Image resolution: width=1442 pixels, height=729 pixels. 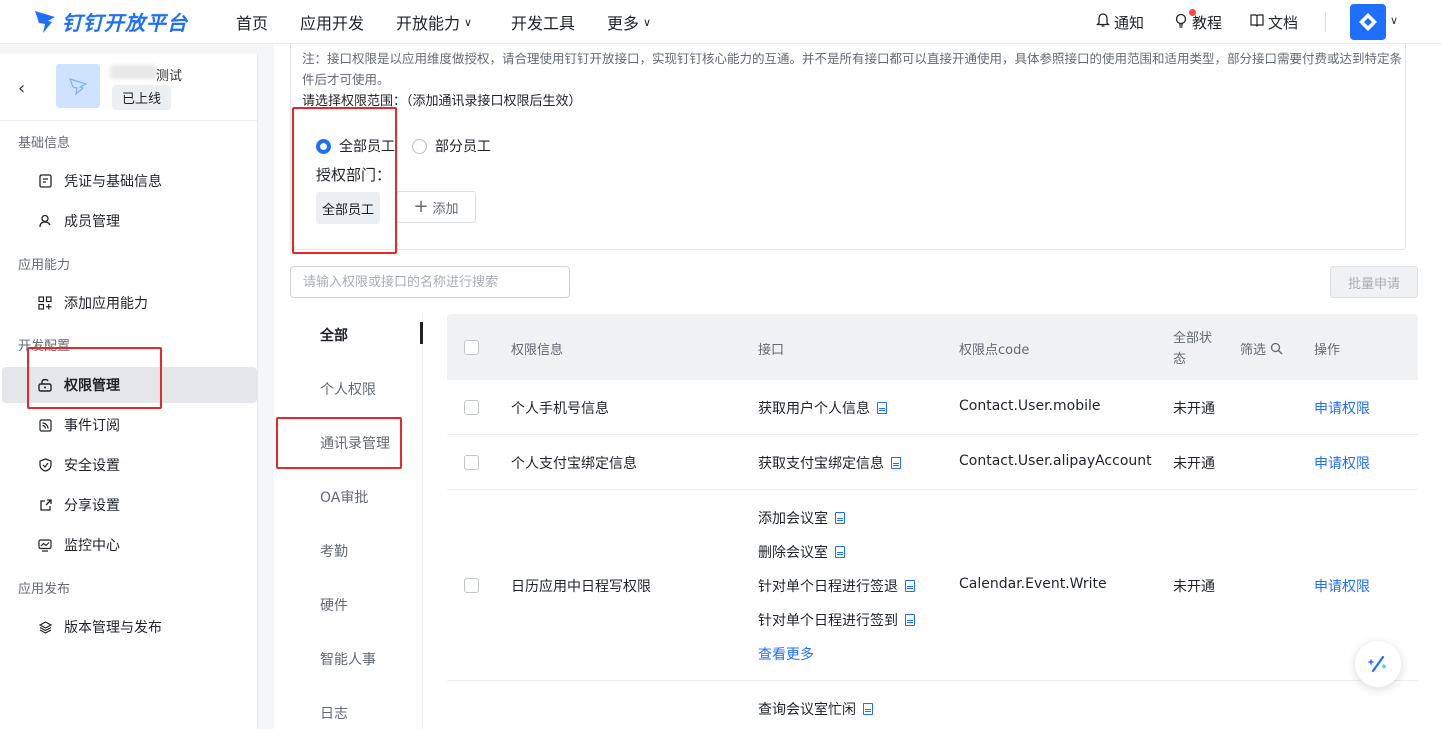 What do you see at coordinates (436, 207) in the screenshot?
I see `add-dept-button: + 添加` at bounding box center [436, 207].